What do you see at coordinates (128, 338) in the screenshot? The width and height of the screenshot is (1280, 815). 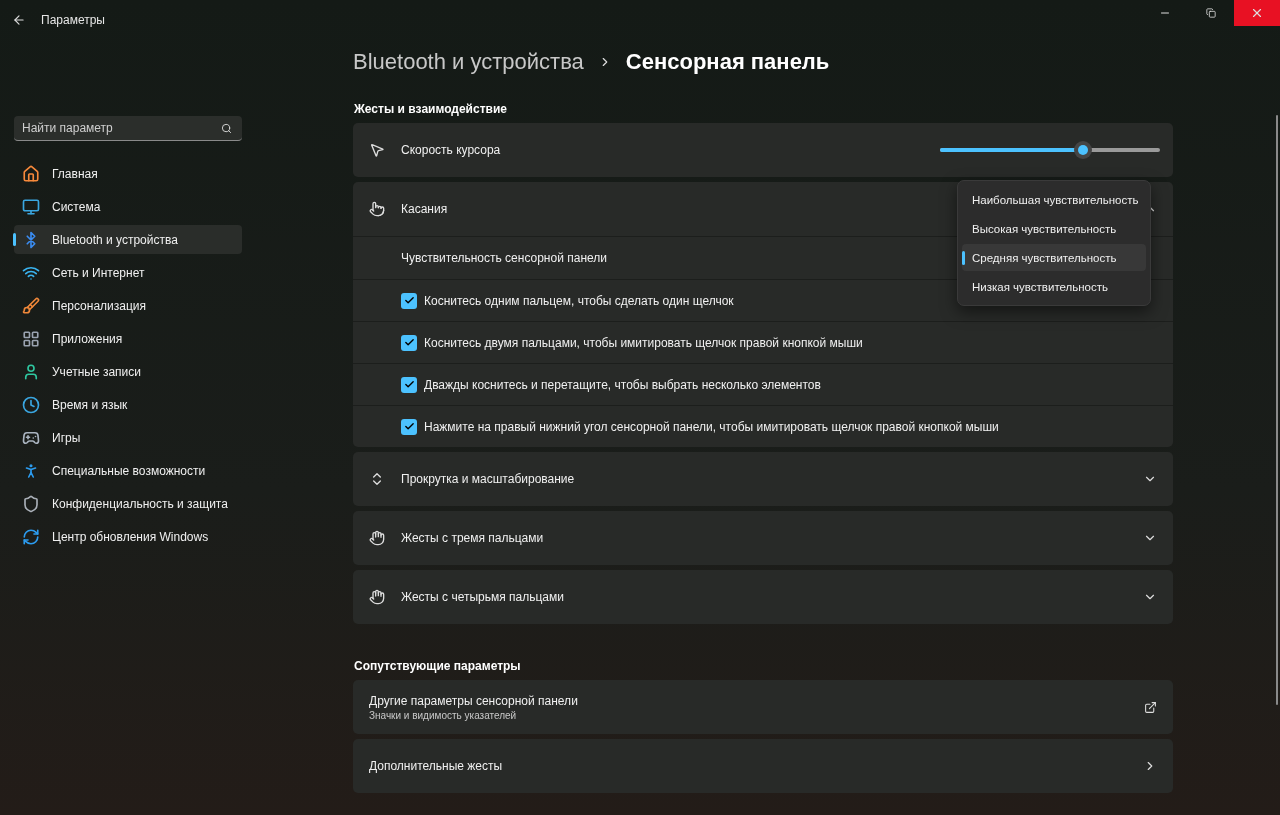 I see `nav-item: Приложения` at bounding box center [128, 338].